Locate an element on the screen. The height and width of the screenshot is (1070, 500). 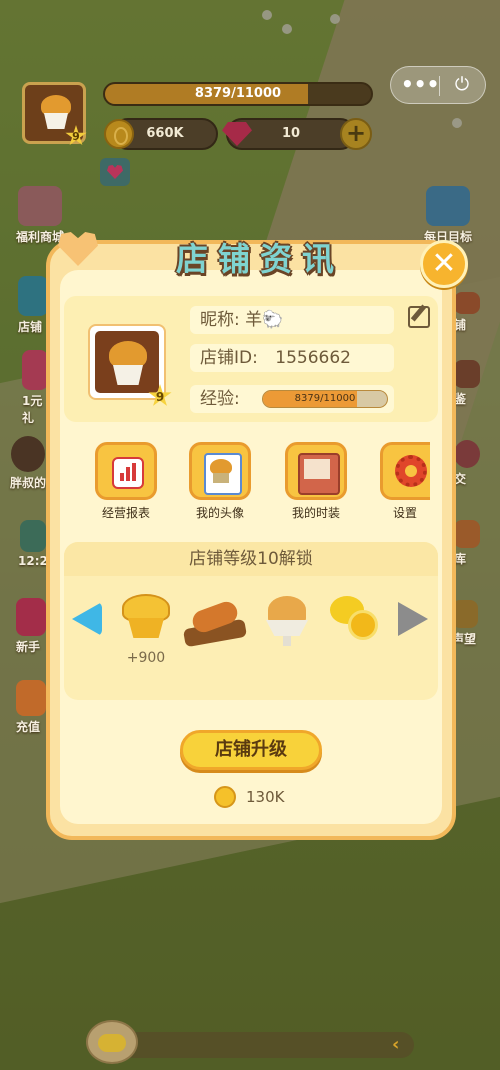
action-label: 我的时装 is located at coordinates (315, 513).